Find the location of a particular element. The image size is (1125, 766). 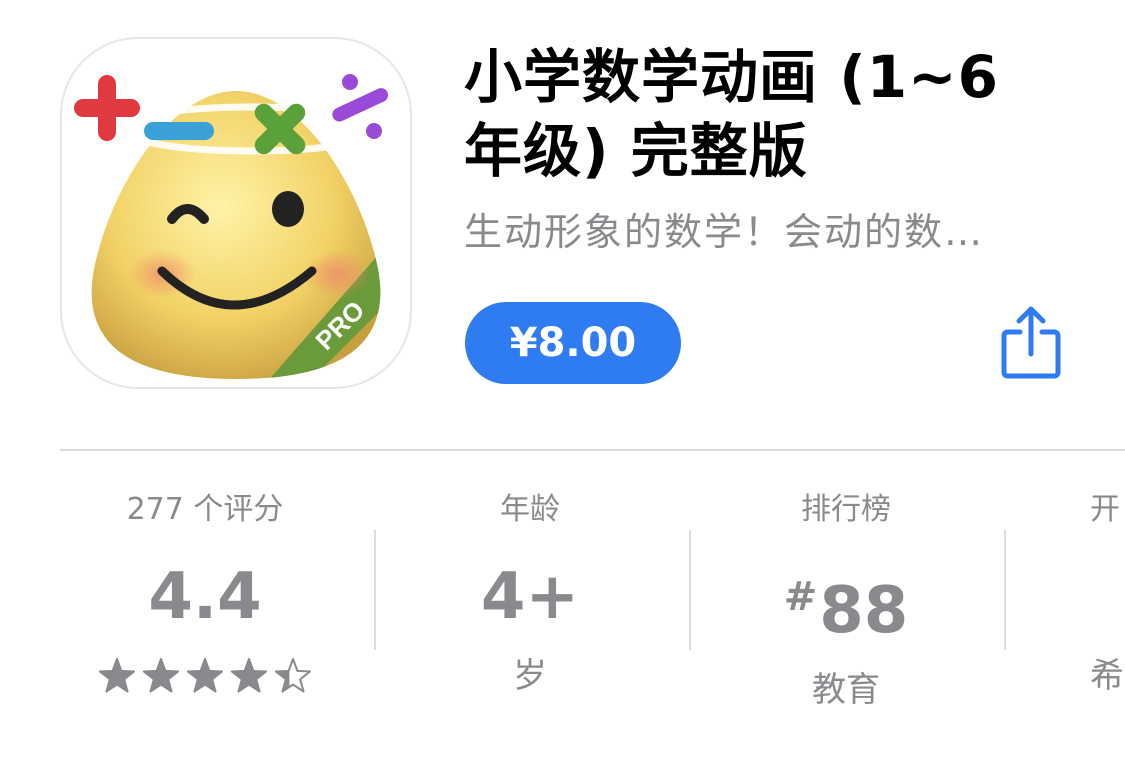

share-icon is located at coordinates (1031, 342).